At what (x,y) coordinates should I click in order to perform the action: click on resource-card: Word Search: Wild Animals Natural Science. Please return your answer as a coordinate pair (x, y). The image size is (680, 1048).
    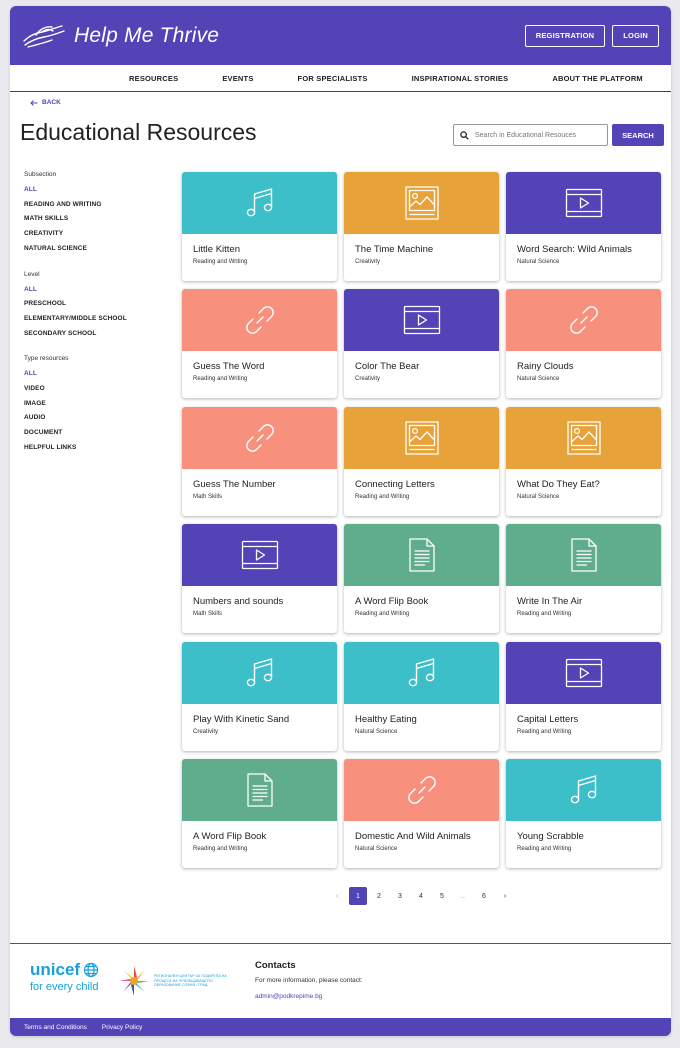
    Looking at the image, I should click on (583, 226).